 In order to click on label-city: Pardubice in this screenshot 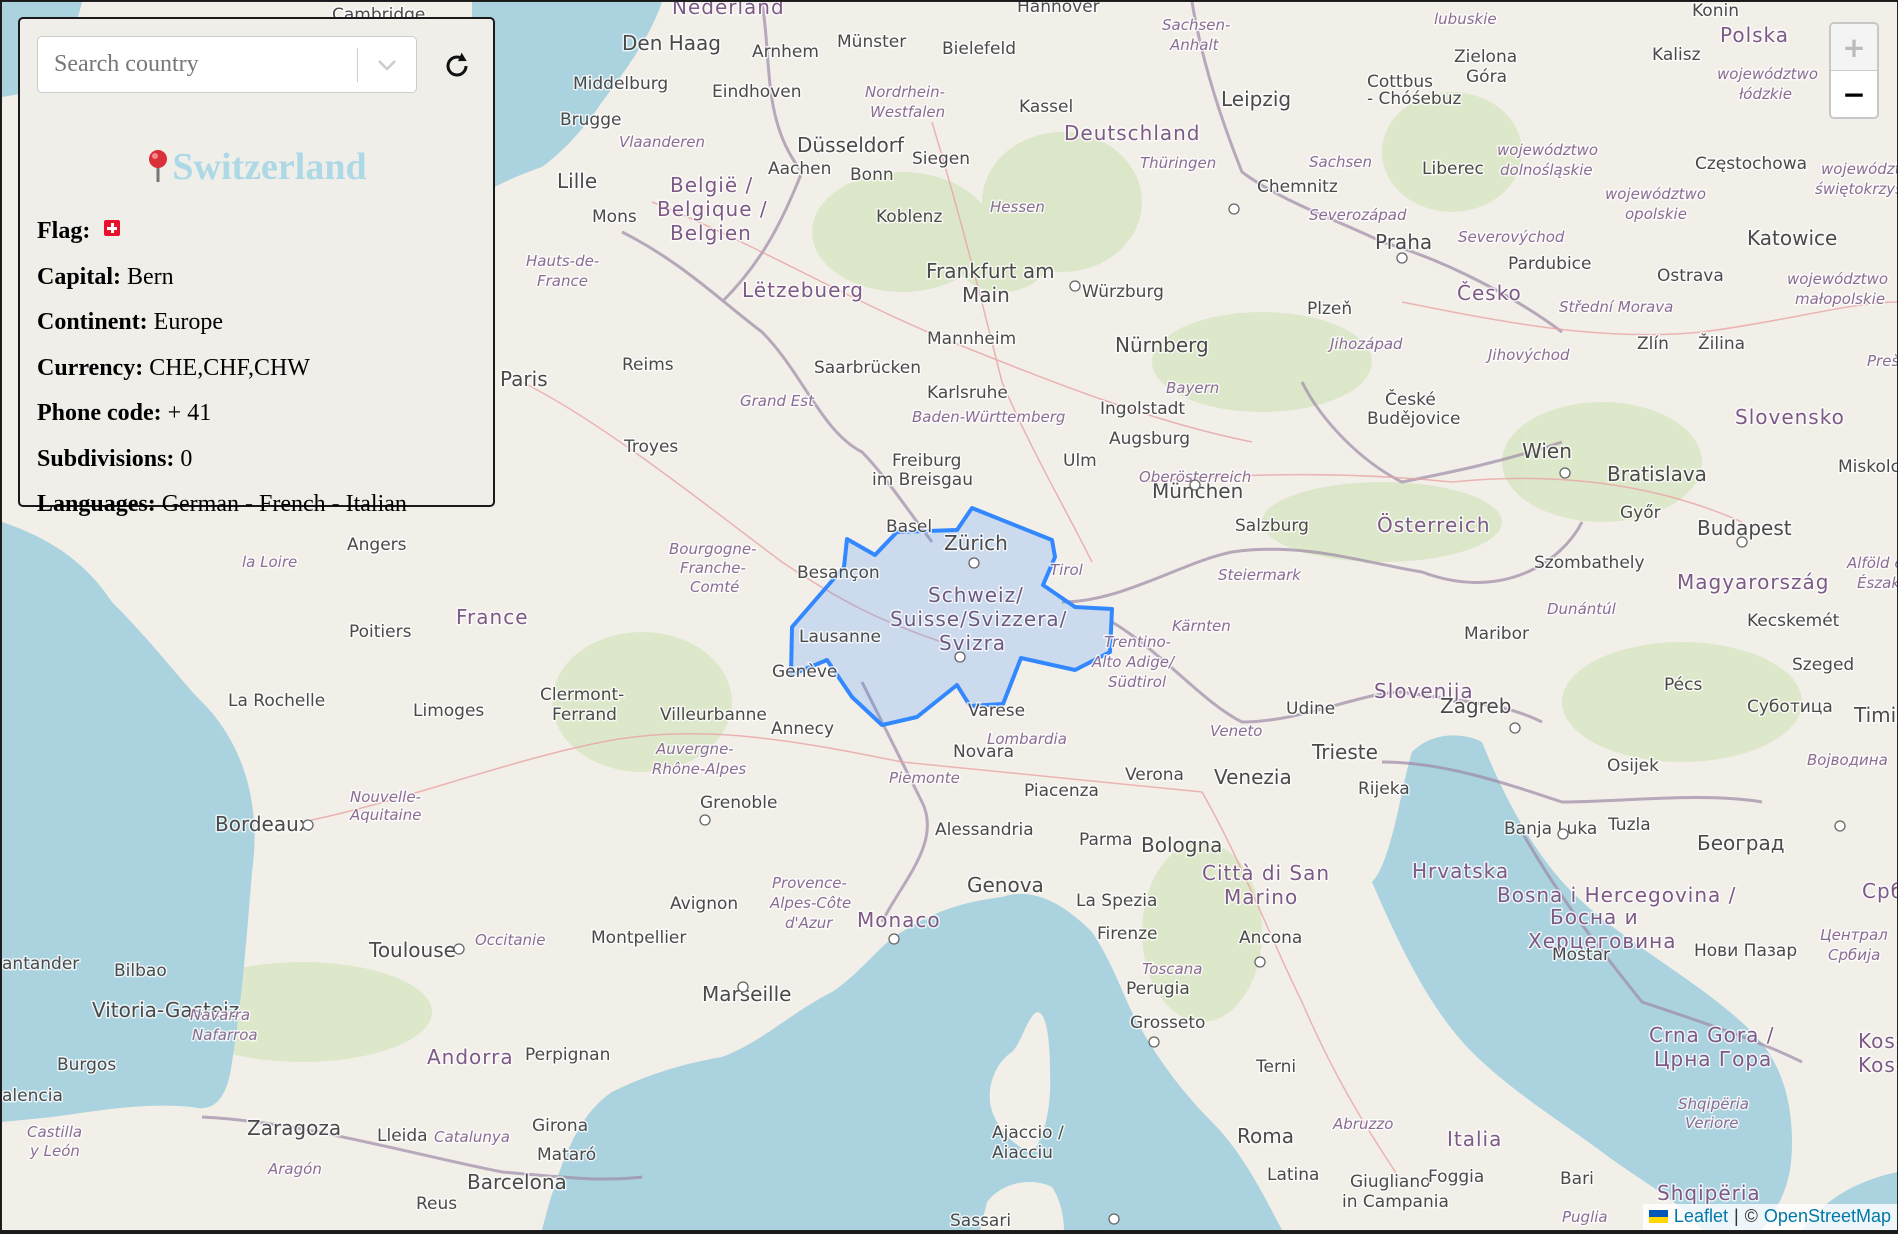, I will do `click(1549, 264)`.